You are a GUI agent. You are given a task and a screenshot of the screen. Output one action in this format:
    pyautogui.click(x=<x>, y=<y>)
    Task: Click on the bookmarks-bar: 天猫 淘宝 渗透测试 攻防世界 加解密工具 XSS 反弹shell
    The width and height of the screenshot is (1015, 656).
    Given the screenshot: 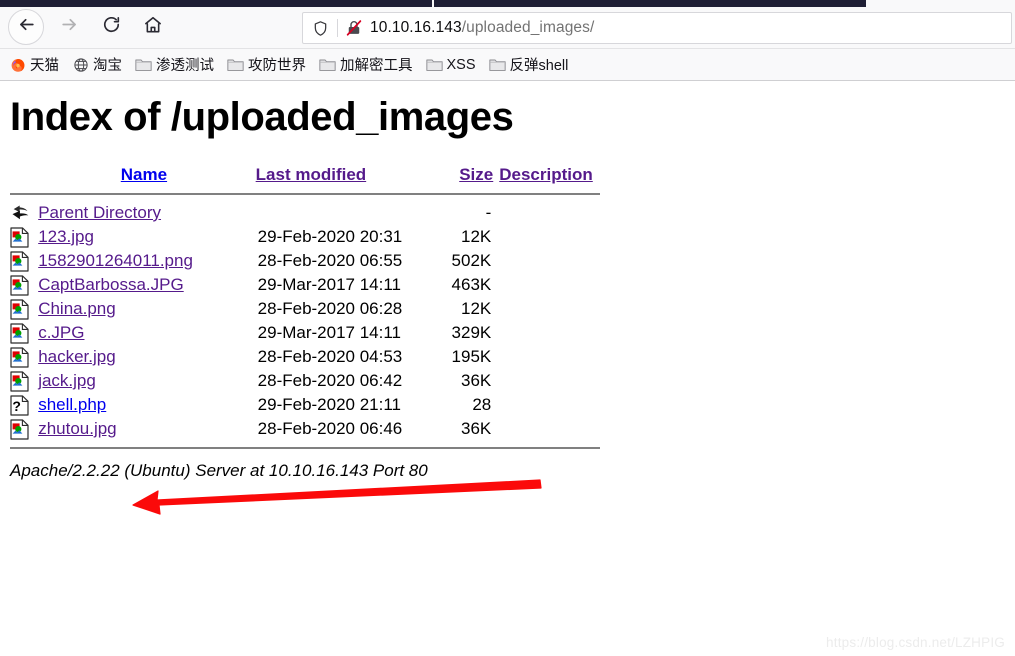 What is the action you would take?
    pyautogui.click(x=507, y=65)
    